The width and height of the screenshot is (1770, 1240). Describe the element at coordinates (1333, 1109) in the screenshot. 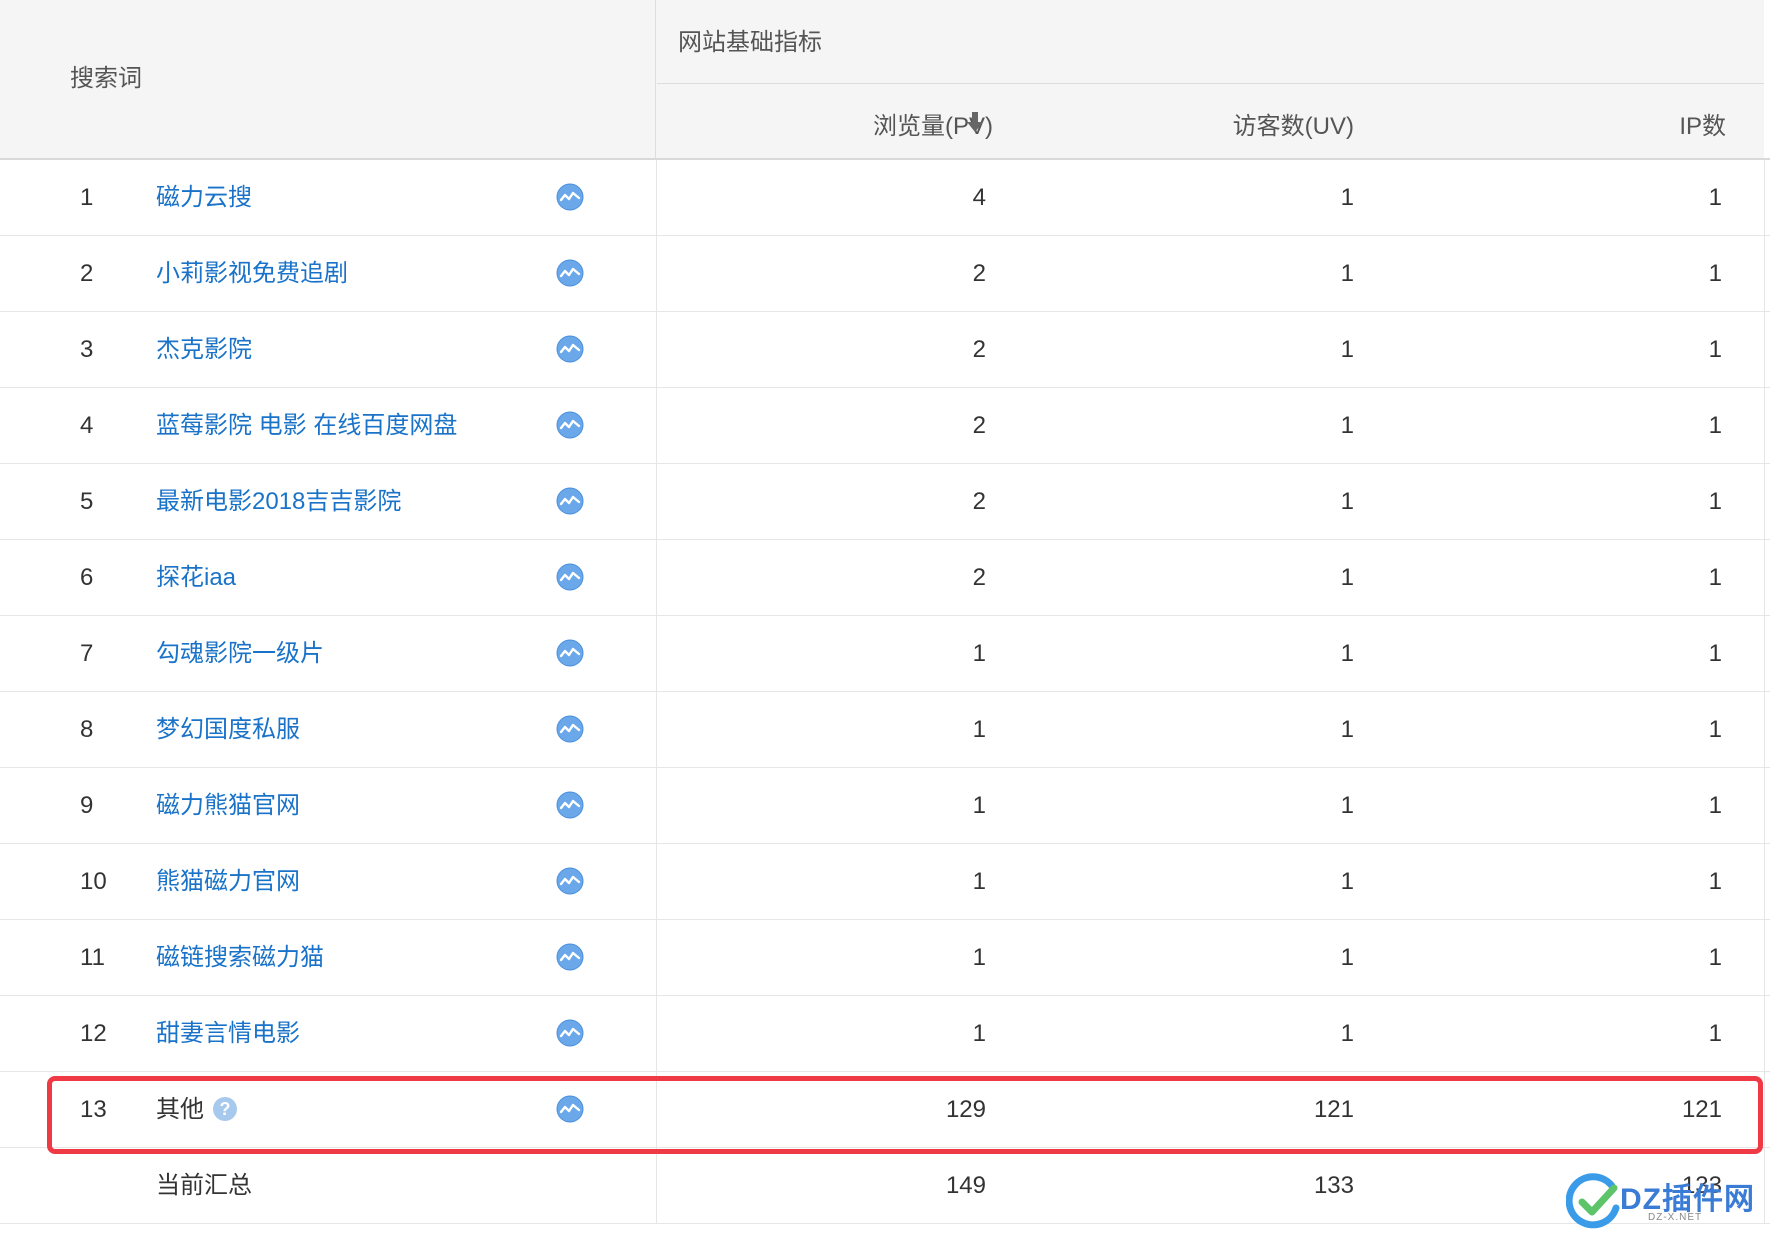

I see `row-uv: 121` at that location.